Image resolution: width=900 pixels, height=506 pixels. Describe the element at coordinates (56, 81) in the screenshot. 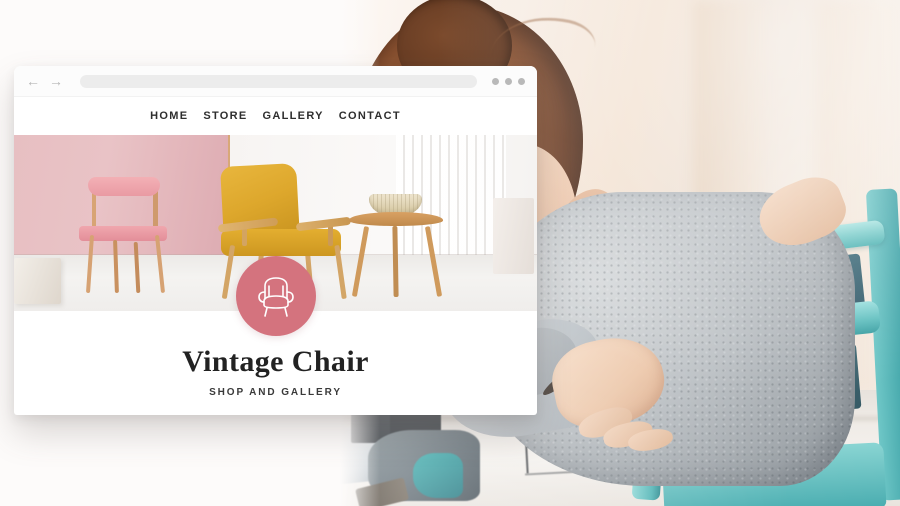

I see `forward-icon: →` at that location.